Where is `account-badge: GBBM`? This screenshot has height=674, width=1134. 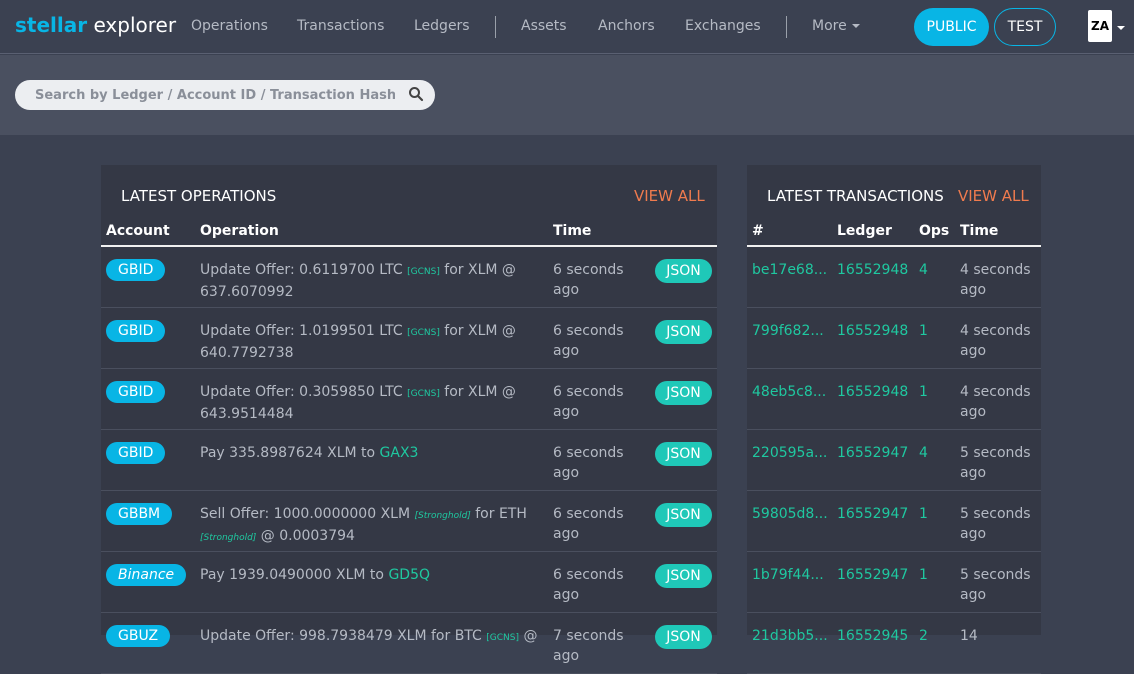 account-badge: GBBM is located at coordinates (139, 514).